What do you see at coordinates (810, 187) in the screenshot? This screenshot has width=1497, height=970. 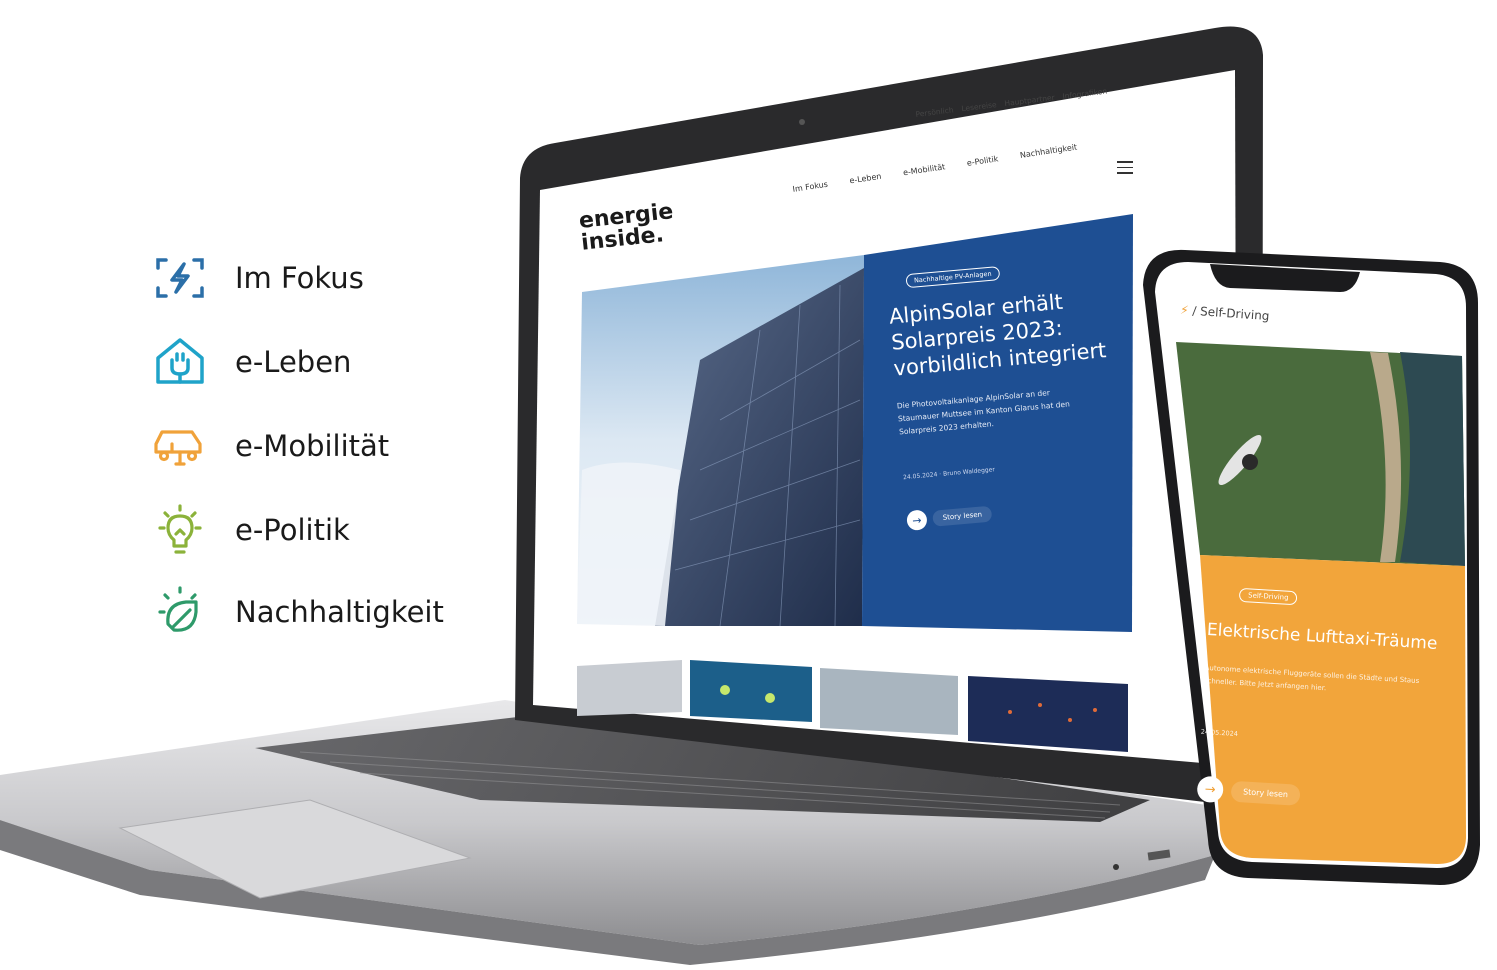 I see `nav-im-fokus: Im Fokus` at bounding box center [810, 187].